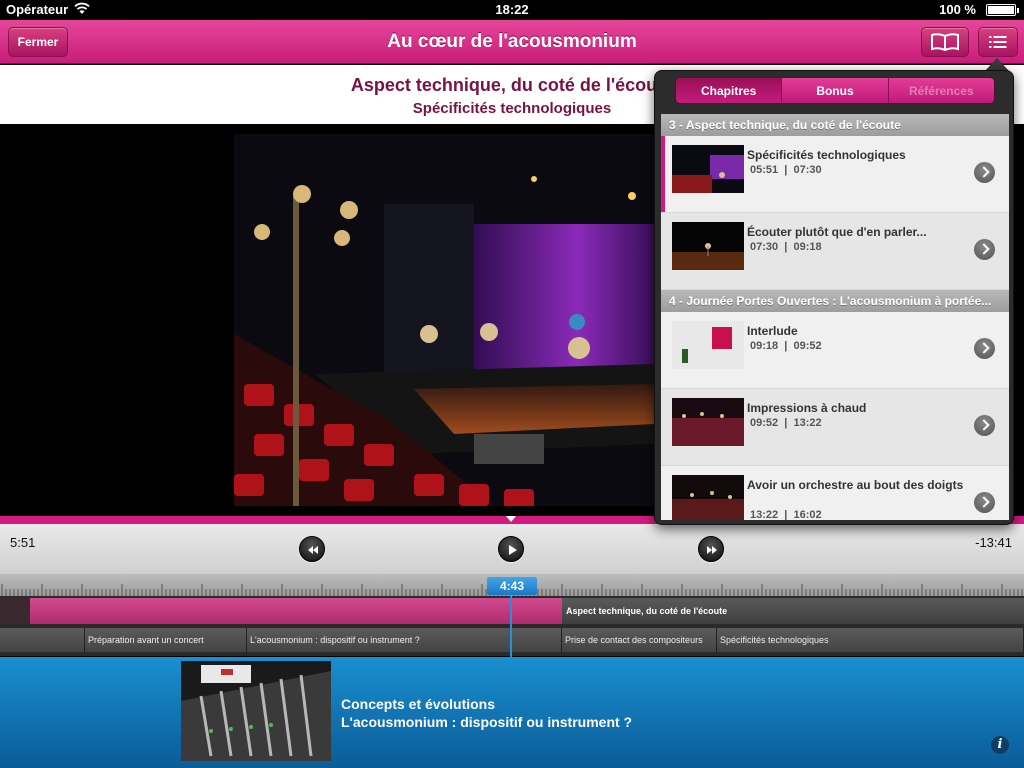  I want to click on play-button, so click(511, 549).